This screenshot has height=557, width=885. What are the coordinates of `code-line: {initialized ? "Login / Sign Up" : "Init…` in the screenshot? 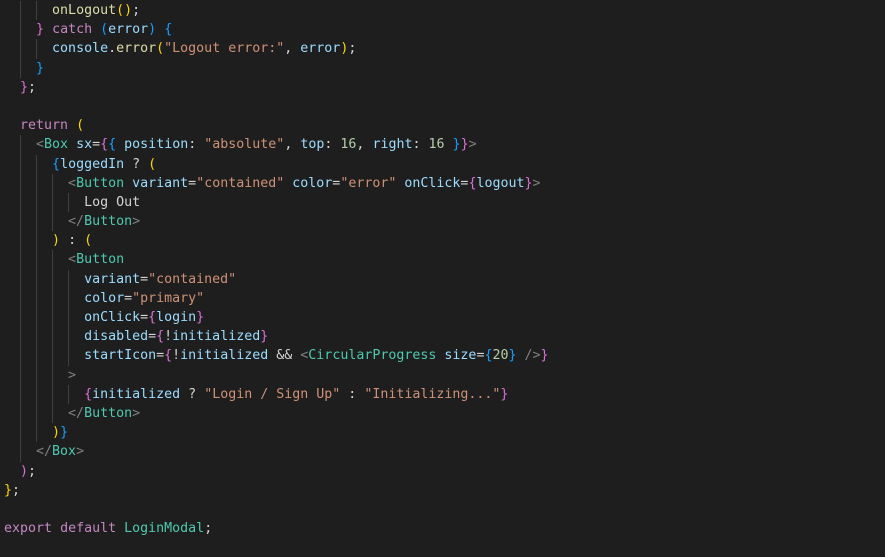 It's located at (444, 394).